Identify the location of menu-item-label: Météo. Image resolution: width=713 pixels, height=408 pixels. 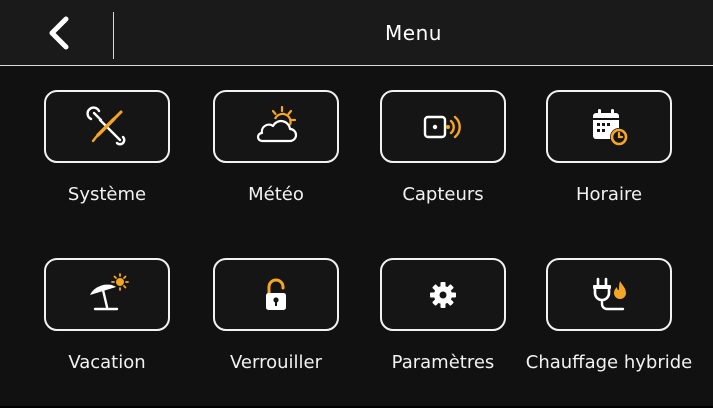
(276, 194).